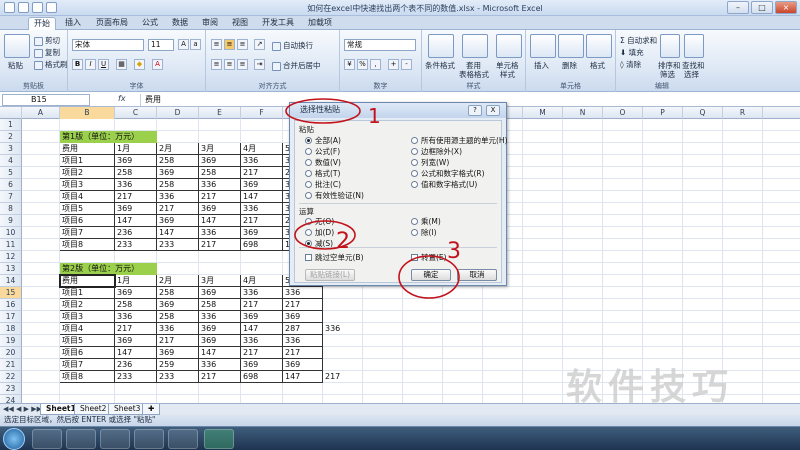 The image size is (800, 450). I want to click on row-header: 4, so click(11, 161).